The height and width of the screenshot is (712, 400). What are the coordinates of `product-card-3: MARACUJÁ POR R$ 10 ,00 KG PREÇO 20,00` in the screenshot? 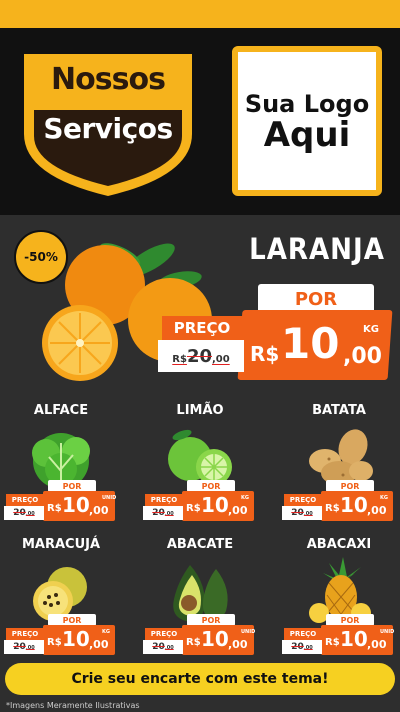 It's located at (61, 599).